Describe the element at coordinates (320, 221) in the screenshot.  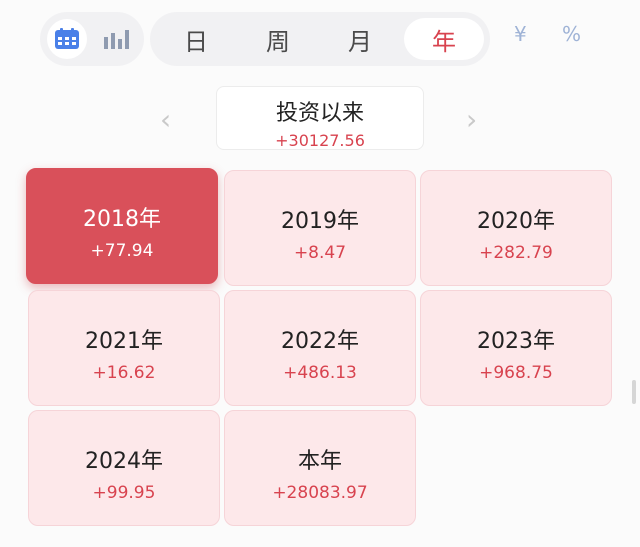
I see `year-cell-label: 2019年` at that location.